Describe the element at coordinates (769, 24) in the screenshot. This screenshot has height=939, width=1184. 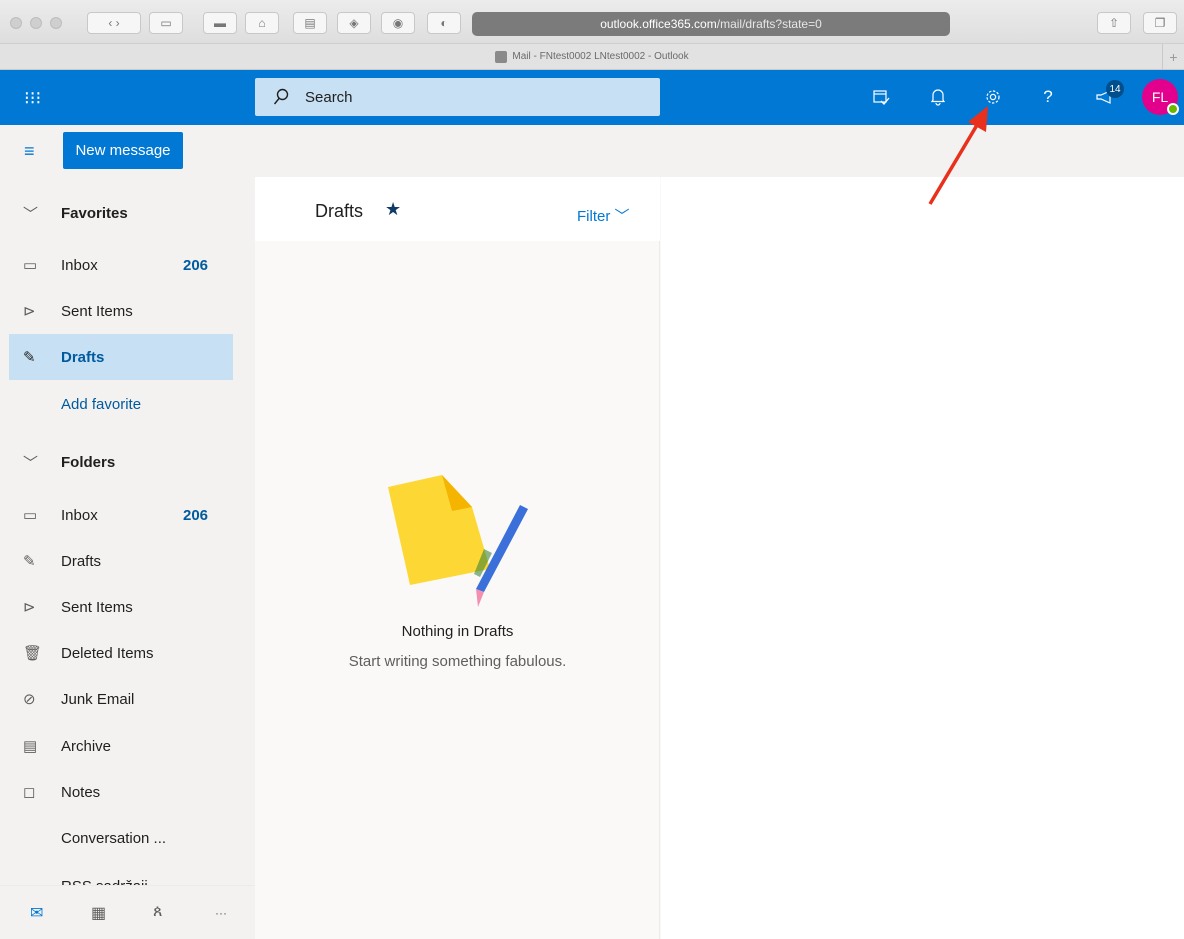
I see `url-path: /mail/drafts?state=0` at that location.